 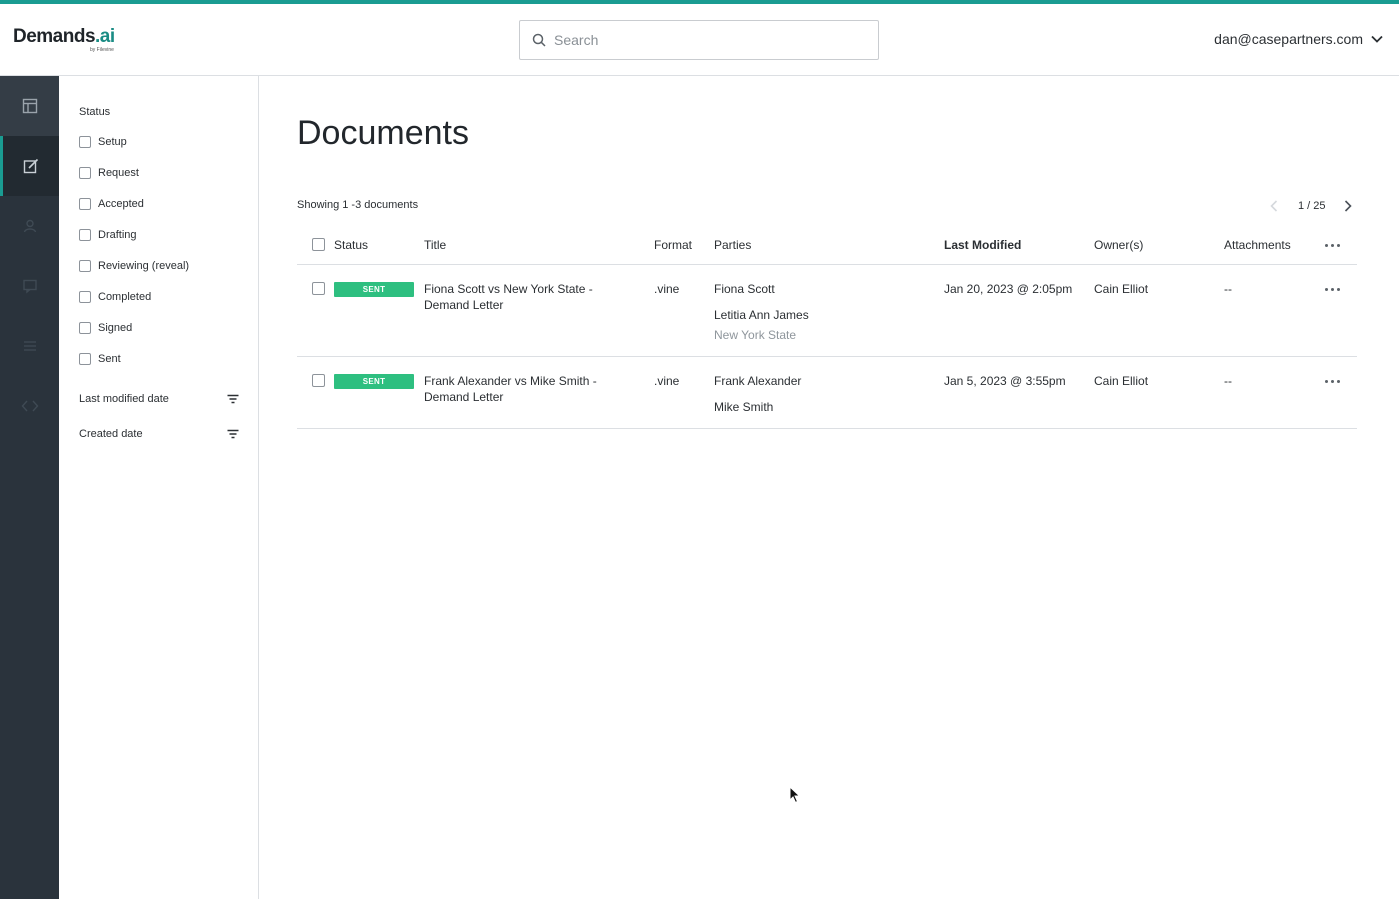 I want to click on header-title: Title, so click(x=435, y=245).